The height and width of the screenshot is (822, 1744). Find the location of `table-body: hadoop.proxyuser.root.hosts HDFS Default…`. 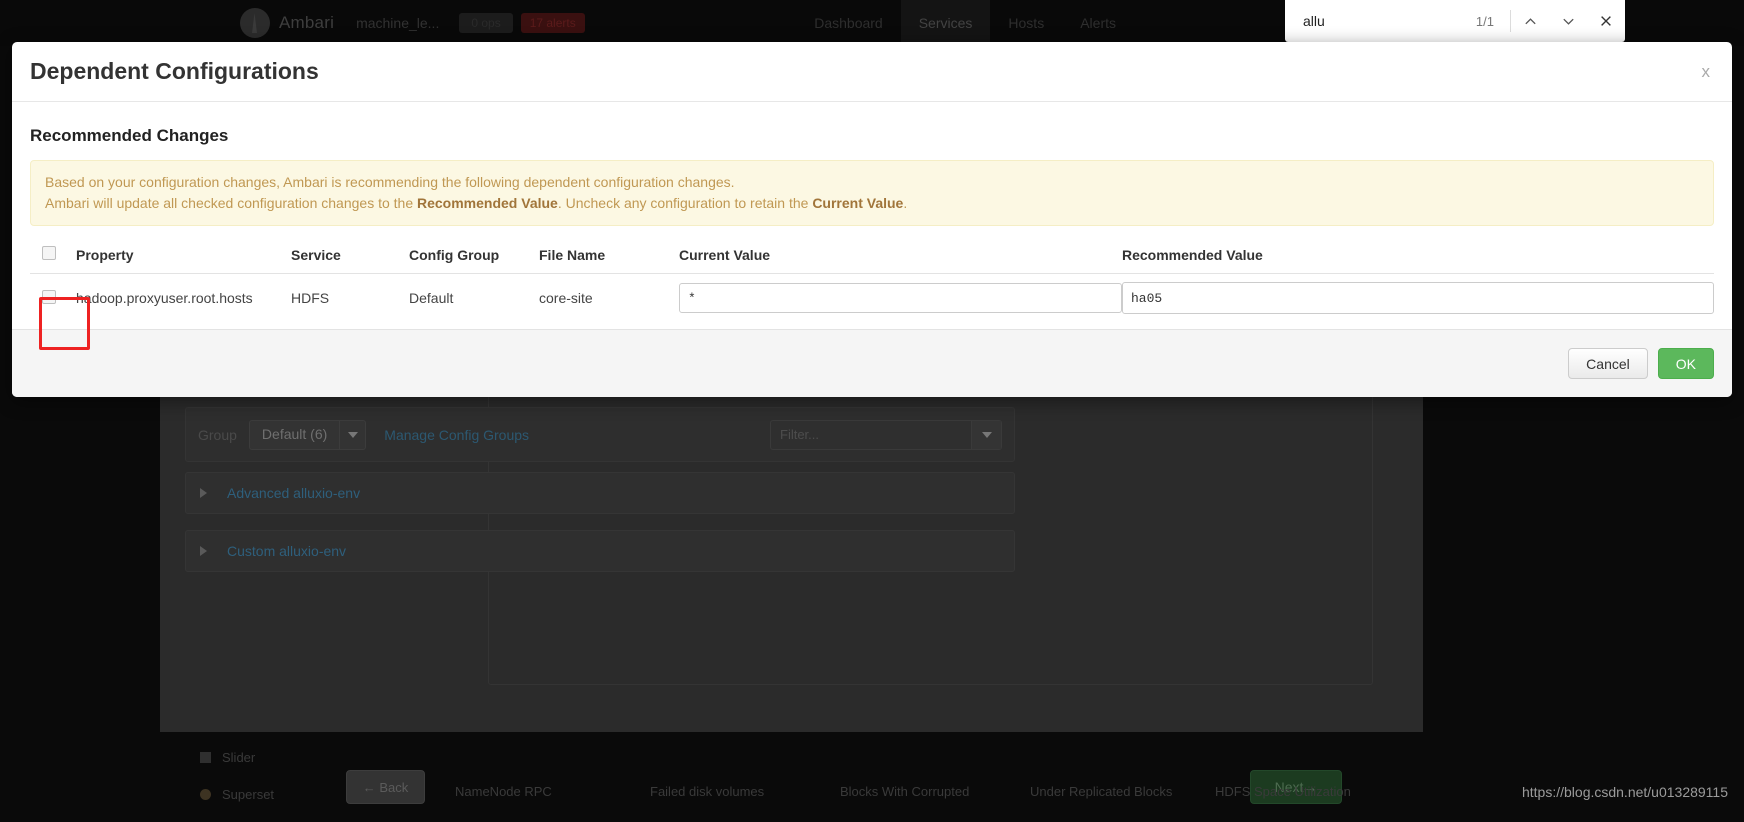

table-body: hadoop.proxyuser.root.hosts HDFS Default… is located at coordinates (872, 298).